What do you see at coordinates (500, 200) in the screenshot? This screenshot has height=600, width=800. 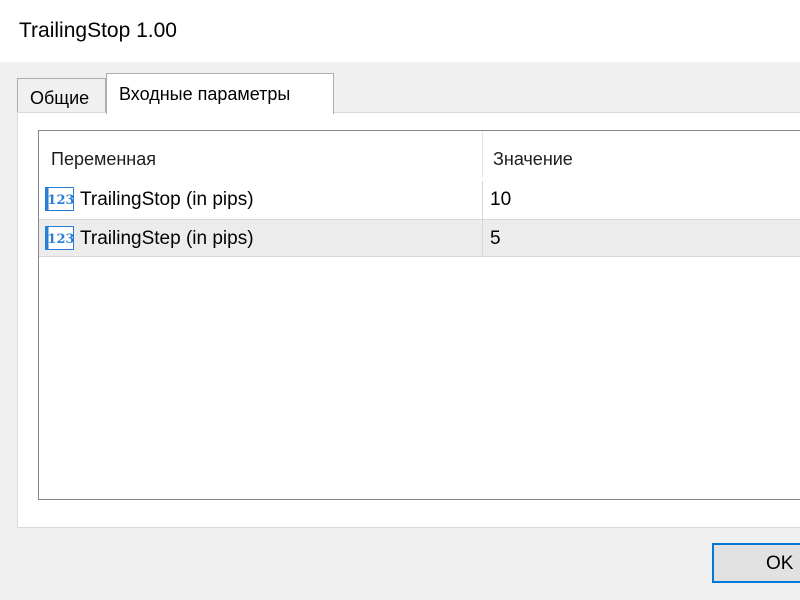 I see `parameter-value: 10` at bounding box center [500, 200].